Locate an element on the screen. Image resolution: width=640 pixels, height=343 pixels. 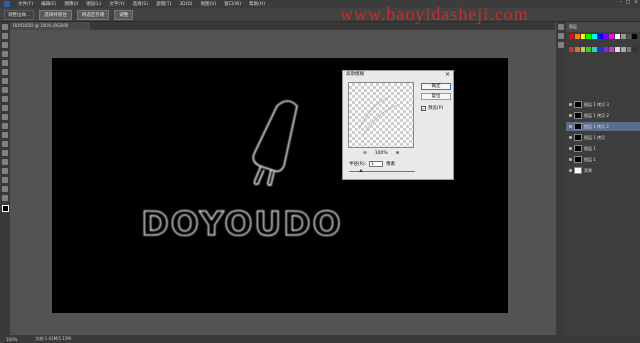
popsicle-outline-icon is located at coordinates (275, 143).